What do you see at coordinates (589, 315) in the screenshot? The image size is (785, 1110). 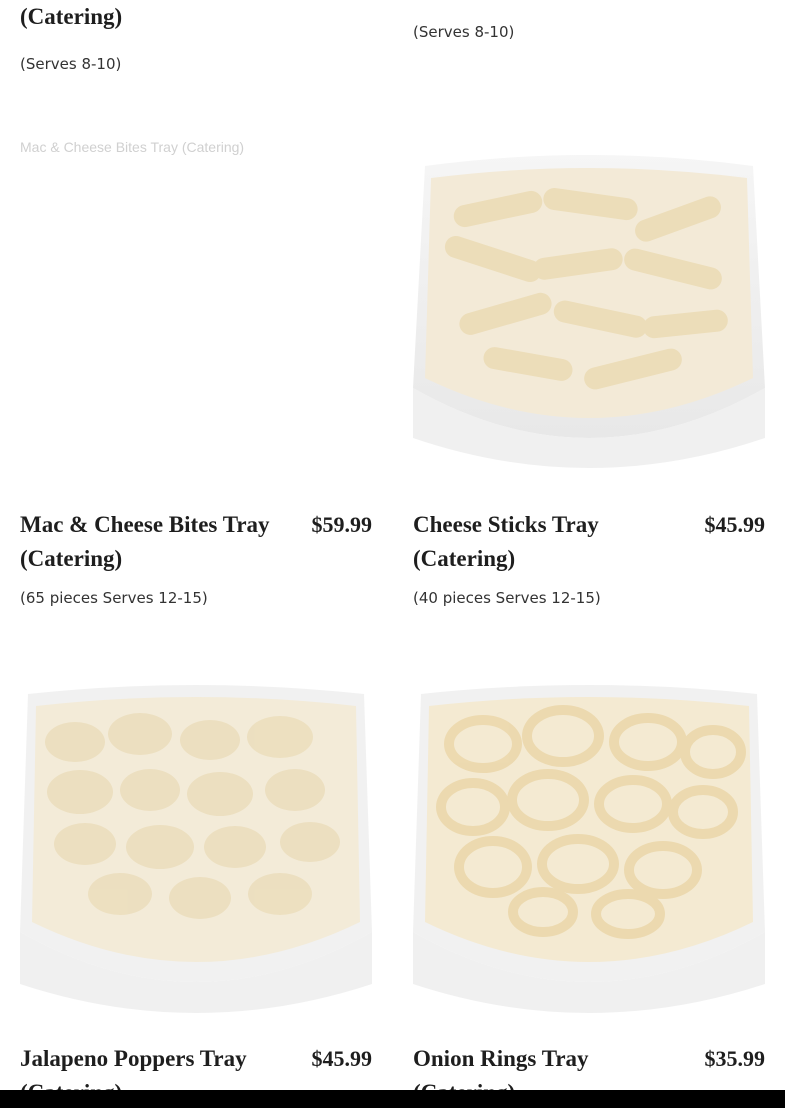 I see `cheese-sticks-tray-illustration` at bounding box center [589, 315].